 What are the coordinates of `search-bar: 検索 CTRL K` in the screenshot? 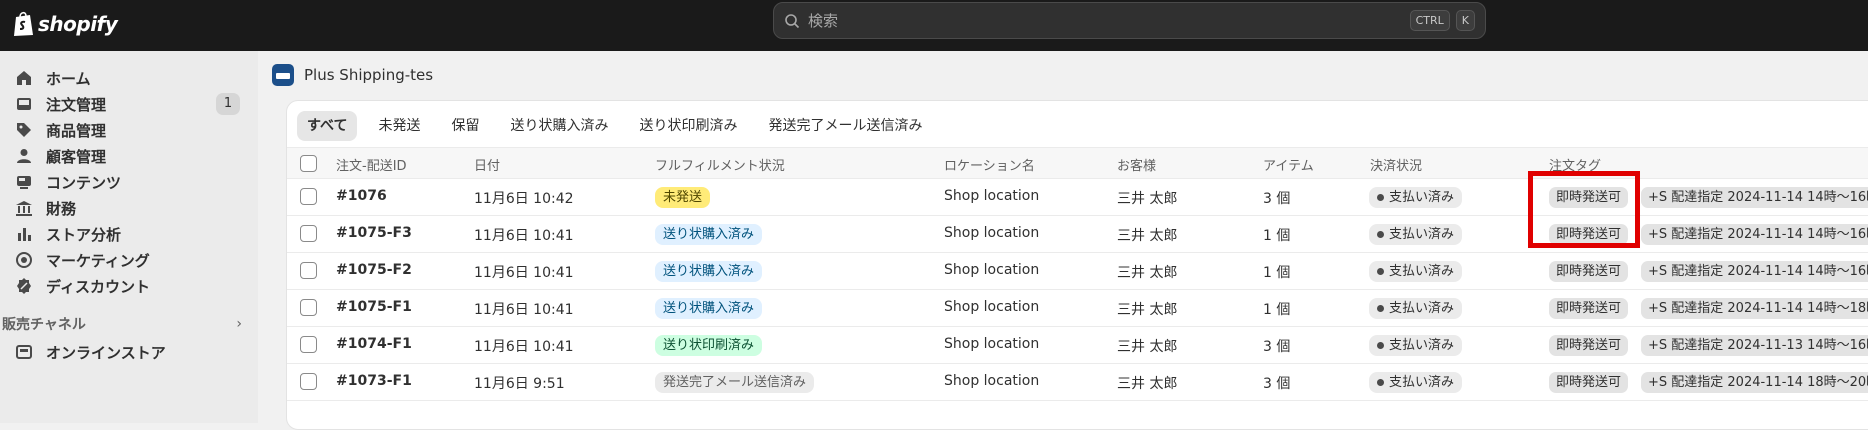 It's located at (1129, 20).